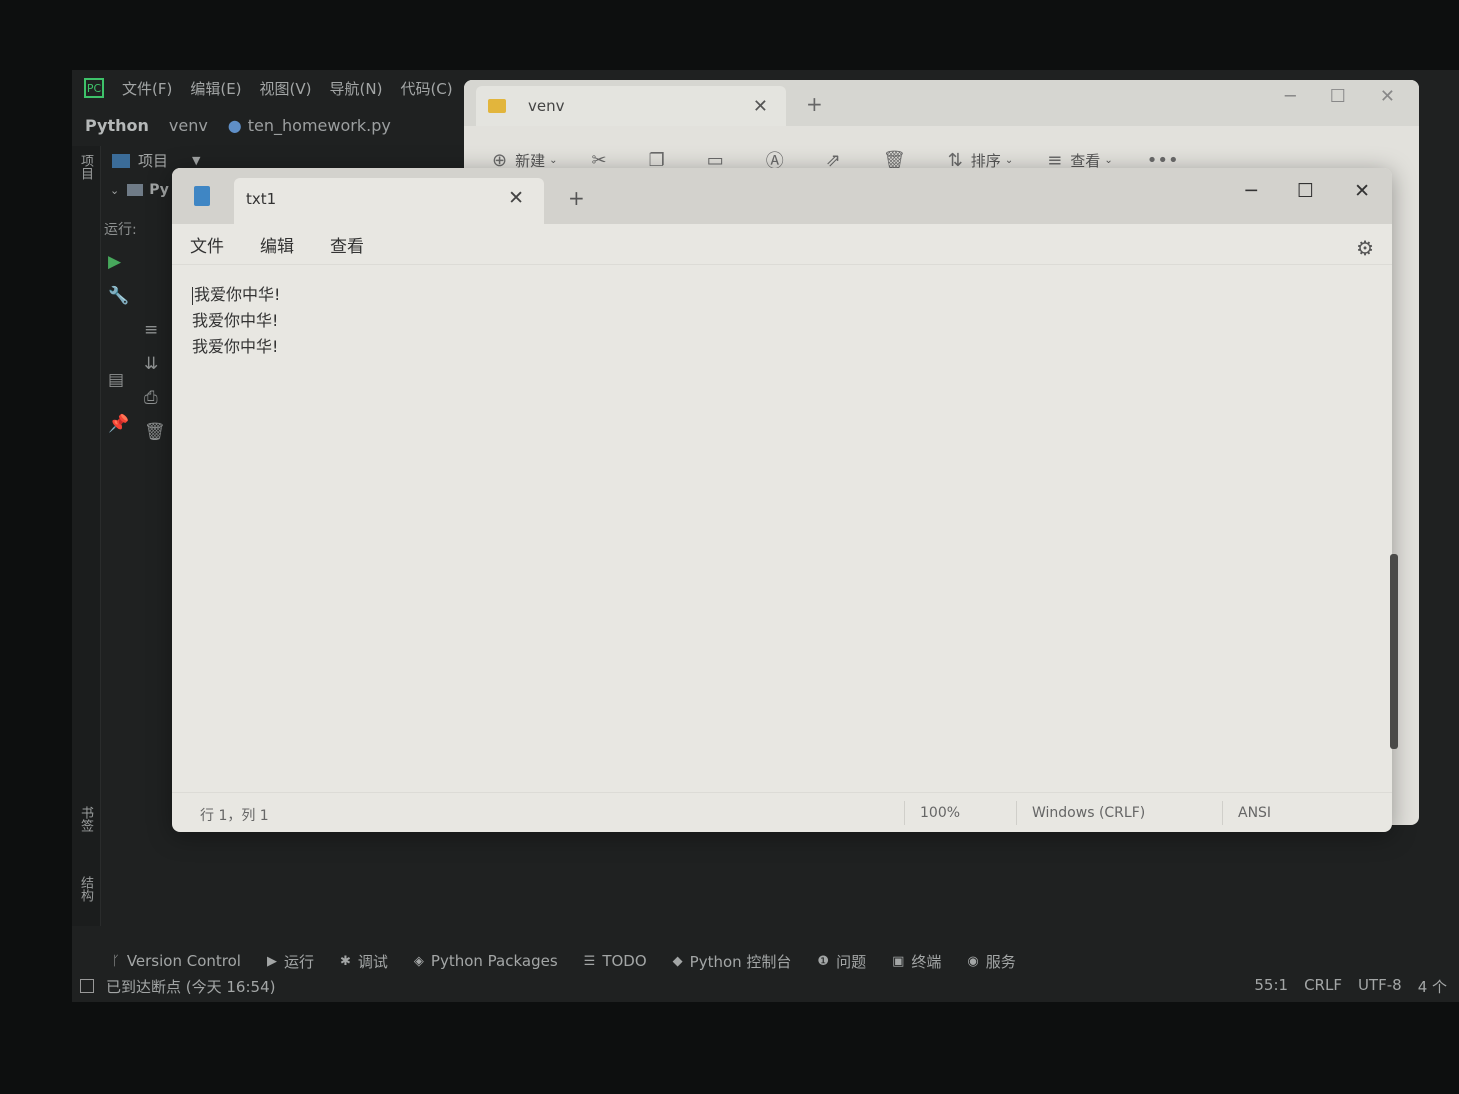 The image size is (1459, 1094). I want to click on tool-tab-services: ◉ 服务, so click(991, 961).